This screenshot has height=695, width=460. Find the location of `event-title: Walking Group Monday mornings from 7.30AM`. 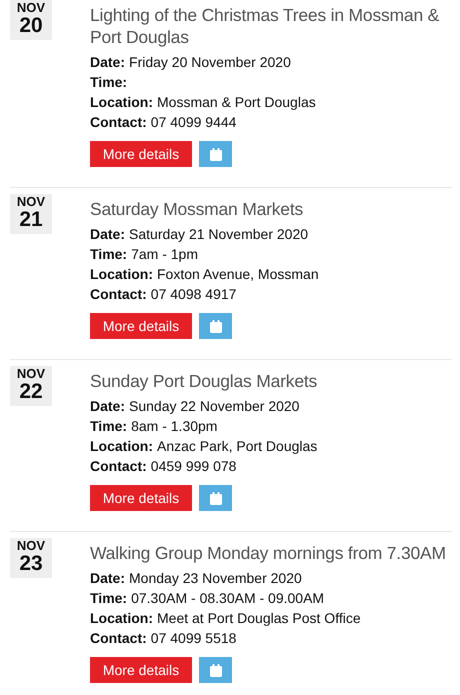

event-title: Walking Group Monday mornings from 7.30AM is located at coordinates (271, 553).